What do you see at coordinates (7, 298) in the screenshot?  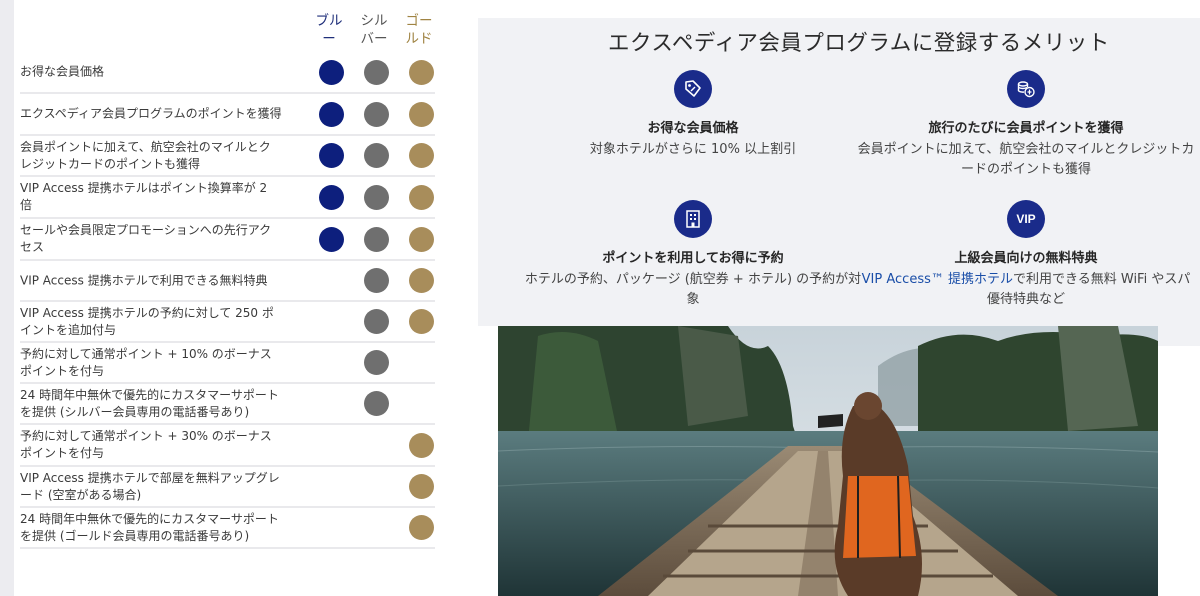 I see `left-edge-bar` at bounding box center [7, 298].